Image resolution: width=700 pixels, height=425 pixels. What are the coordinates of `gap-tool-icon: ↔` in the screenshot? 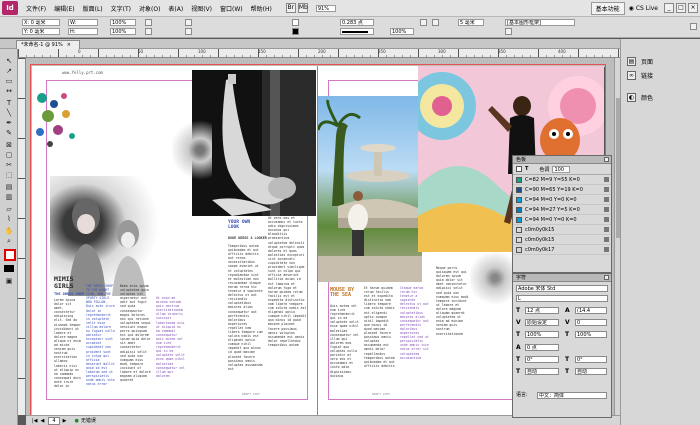 It's located at (9, 91).